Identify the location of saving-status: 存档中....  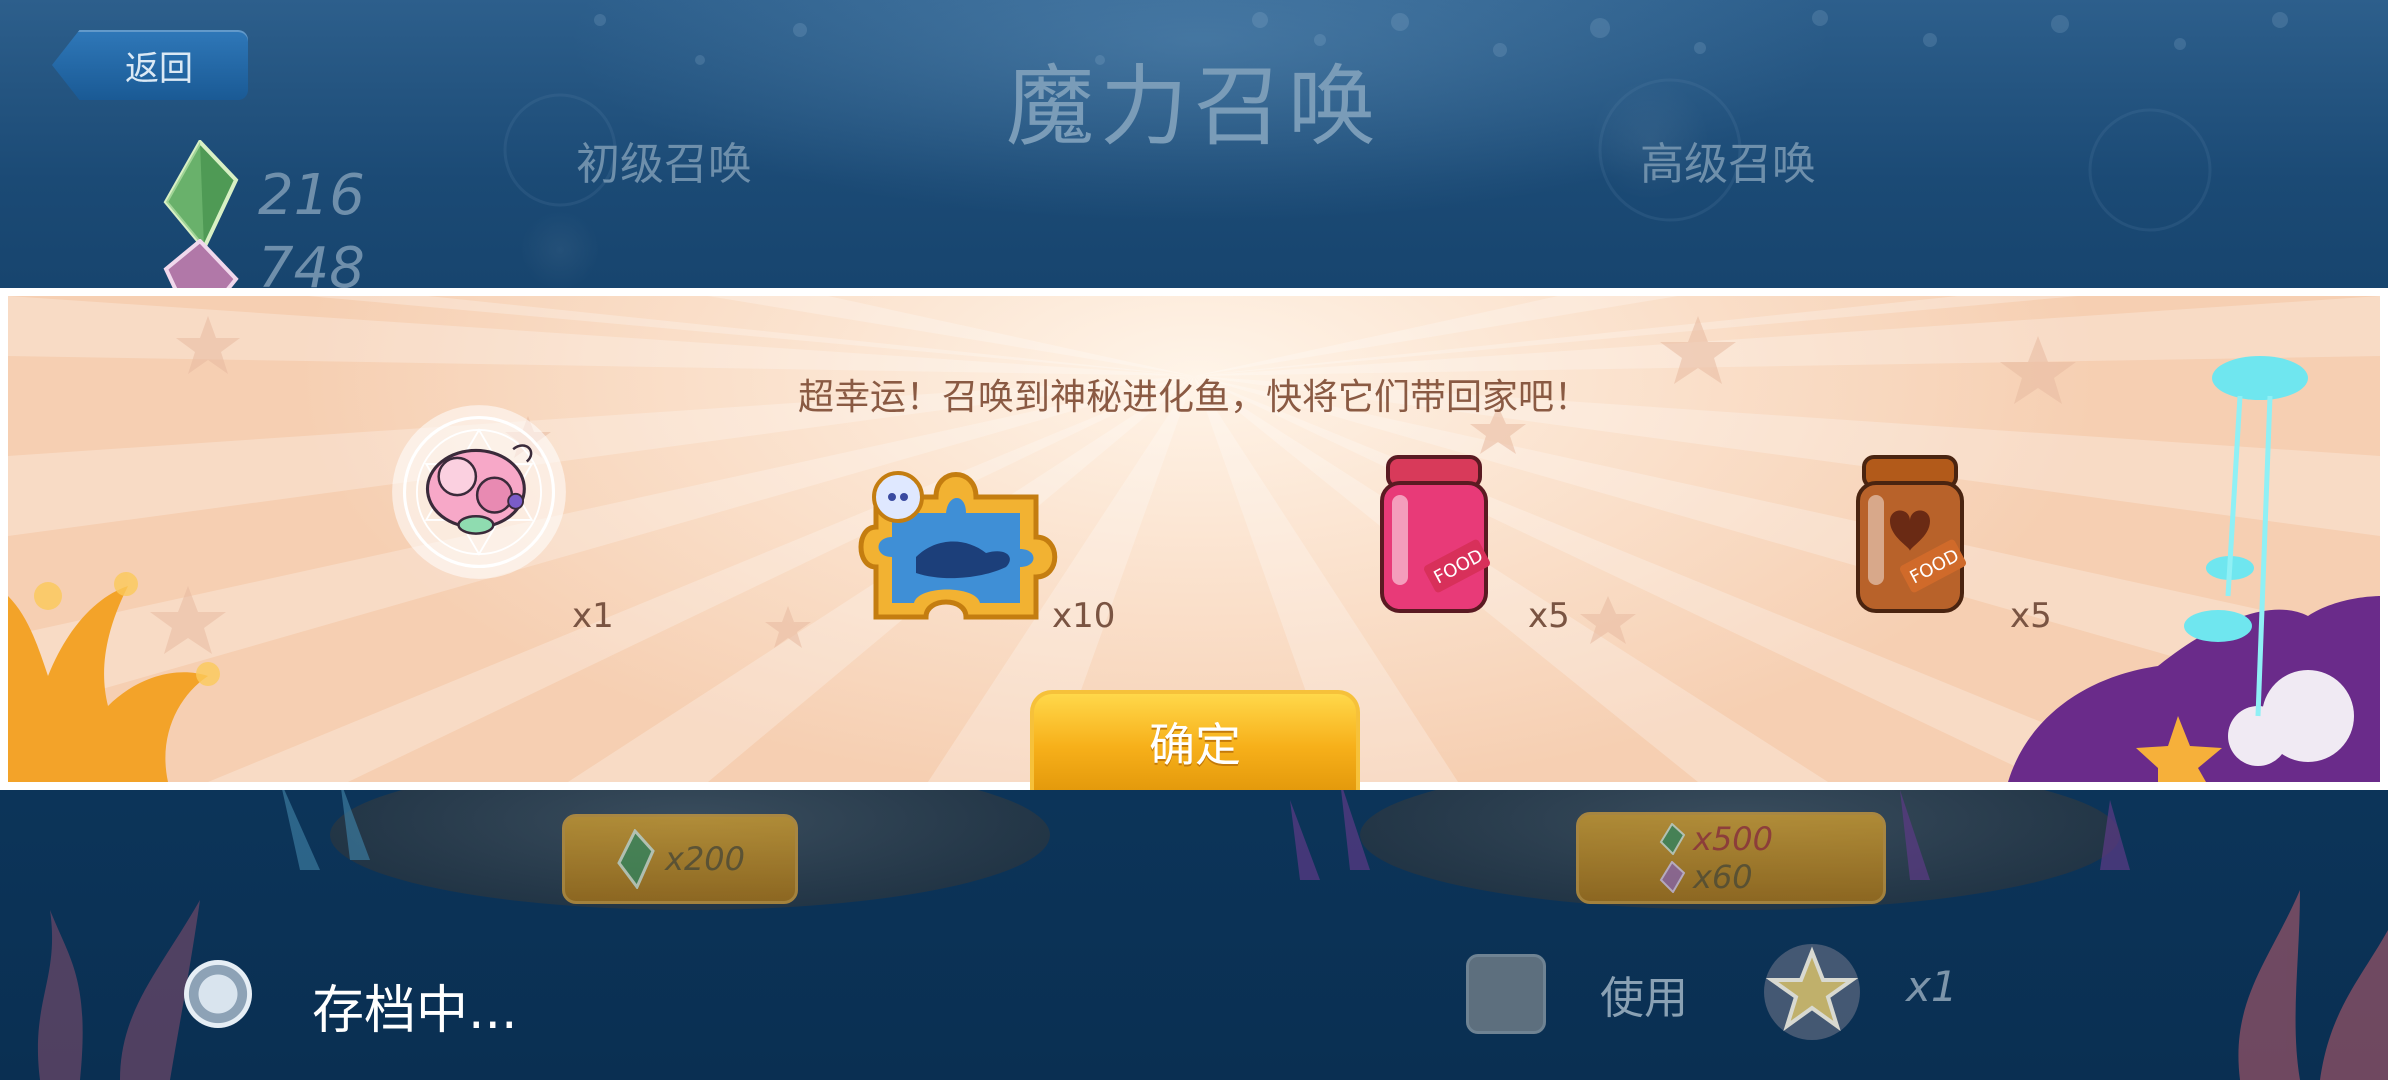
(415, 1011).